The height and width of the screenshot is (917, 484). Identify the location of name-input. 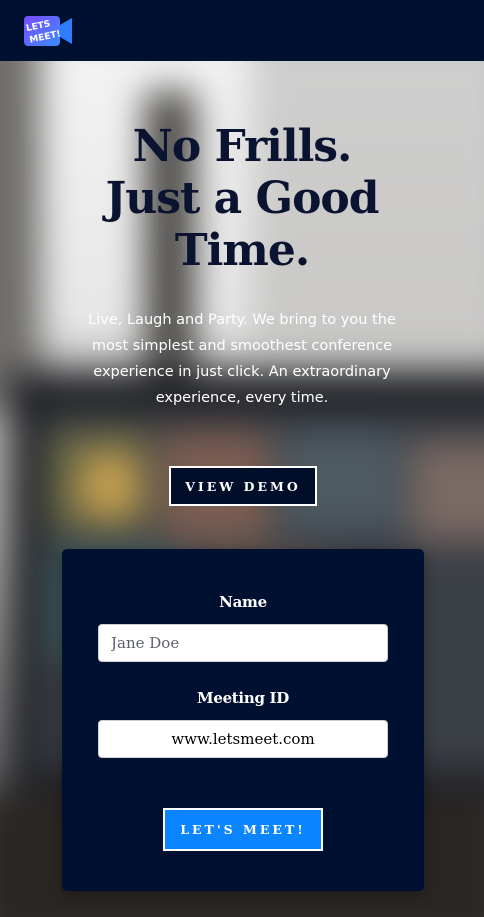
(243, 643).